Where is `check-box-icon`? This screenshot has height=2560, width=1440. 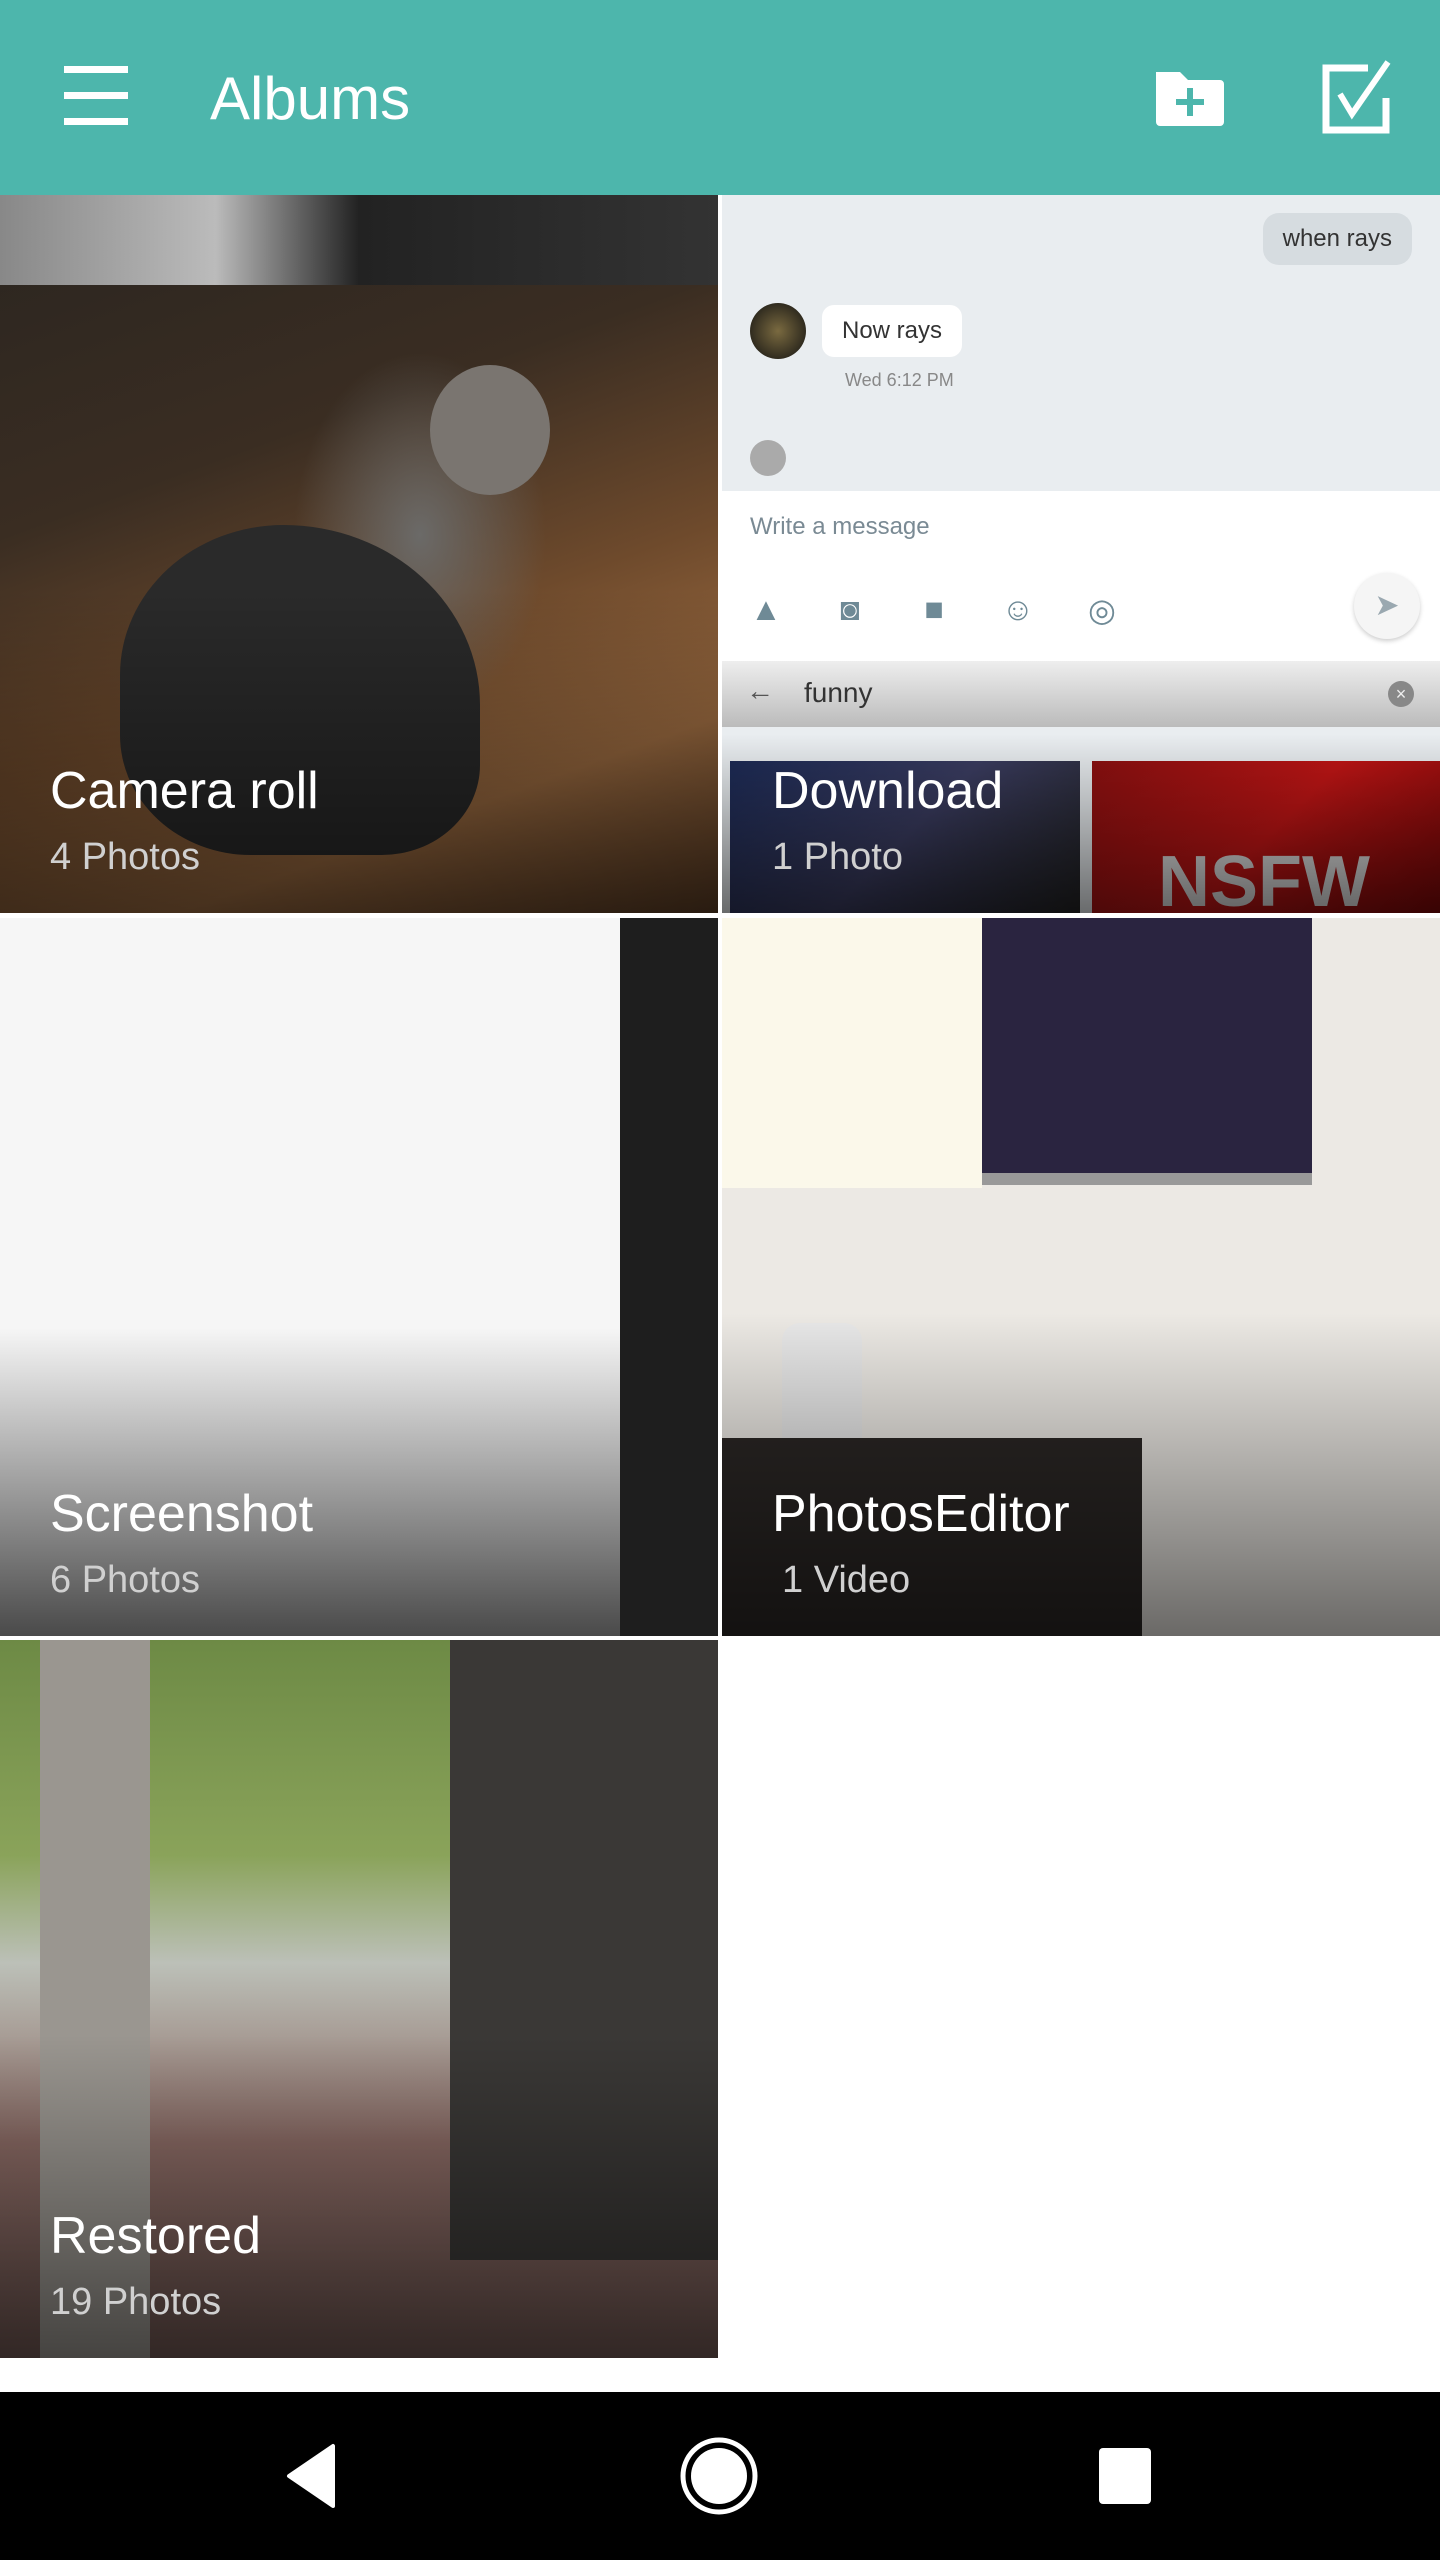
check-box-icon is located at coordinates (1356, 98).